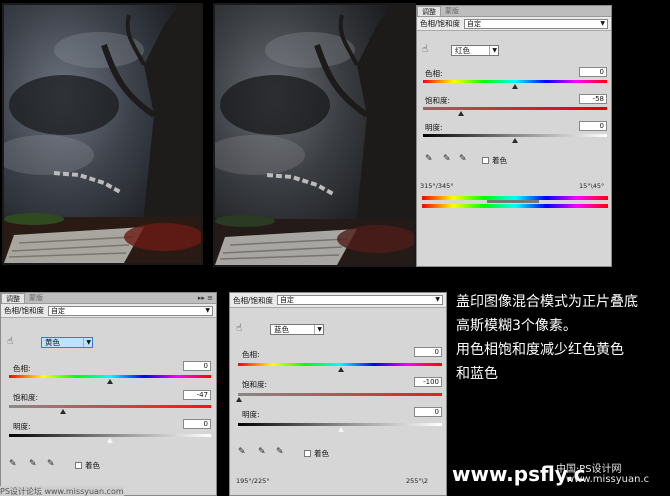 The height and width of the screenshot is (496, 670). I want to click on saturation-input: -47, so click(197, 395).